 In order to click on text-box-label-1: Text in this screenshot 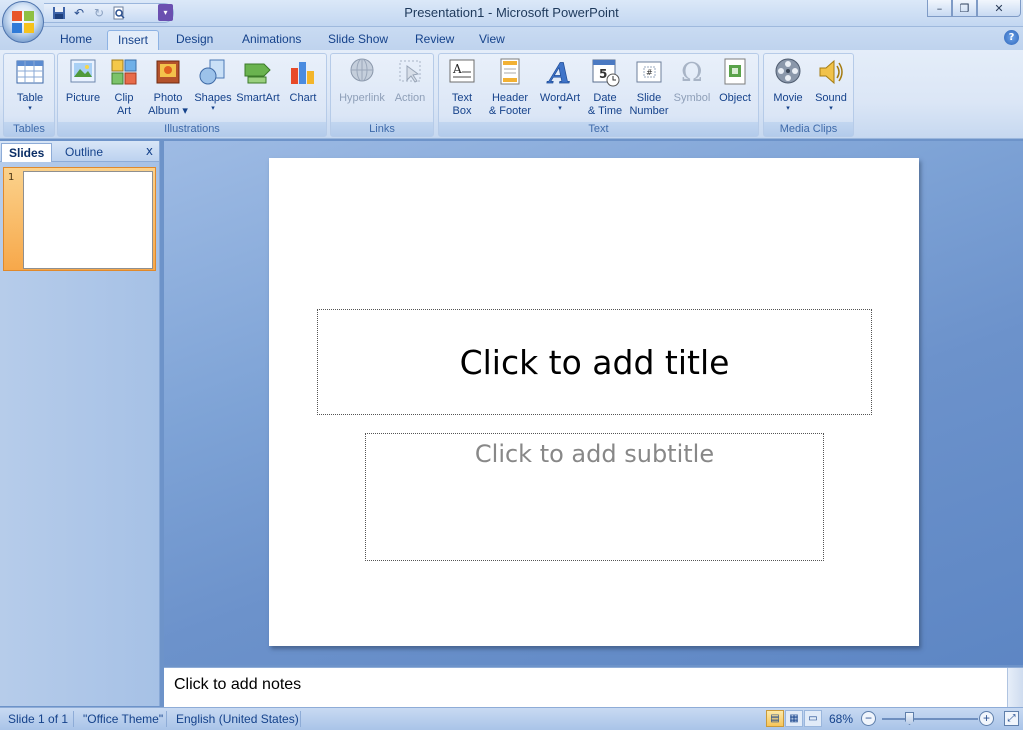, I will do `click(462, 98)`.